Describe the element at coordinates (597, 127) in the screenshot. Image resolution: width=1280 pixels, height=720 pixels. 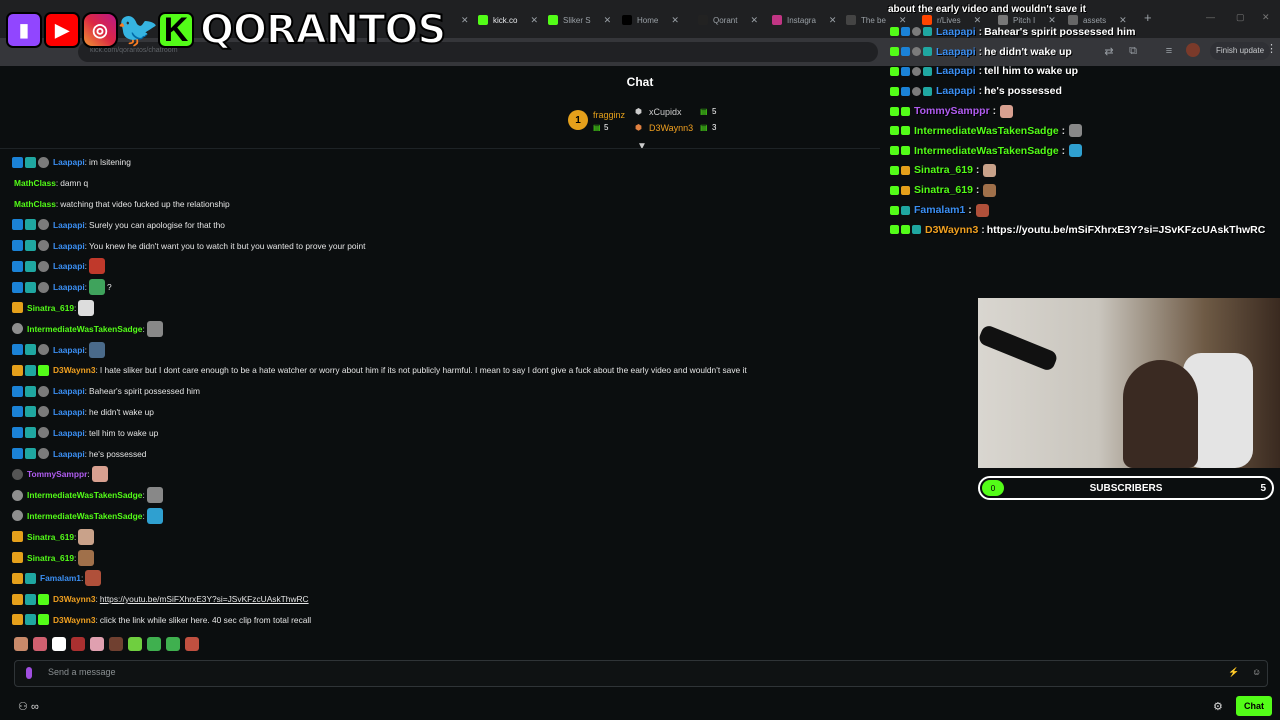
I see `gift-icon: ▤` at that location.